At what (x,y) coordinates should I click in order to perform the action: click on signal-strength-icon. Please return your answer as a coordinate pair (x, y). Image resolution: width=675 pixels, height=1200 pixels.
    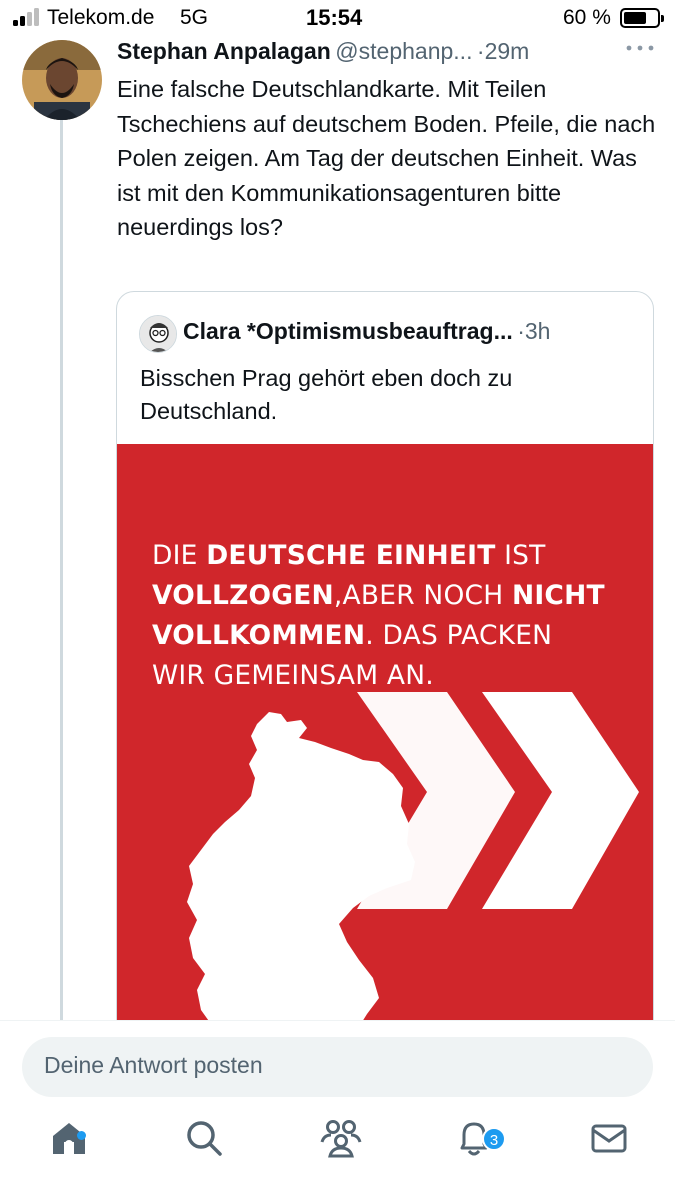
    Looking at the image, I should click on (28, 17).